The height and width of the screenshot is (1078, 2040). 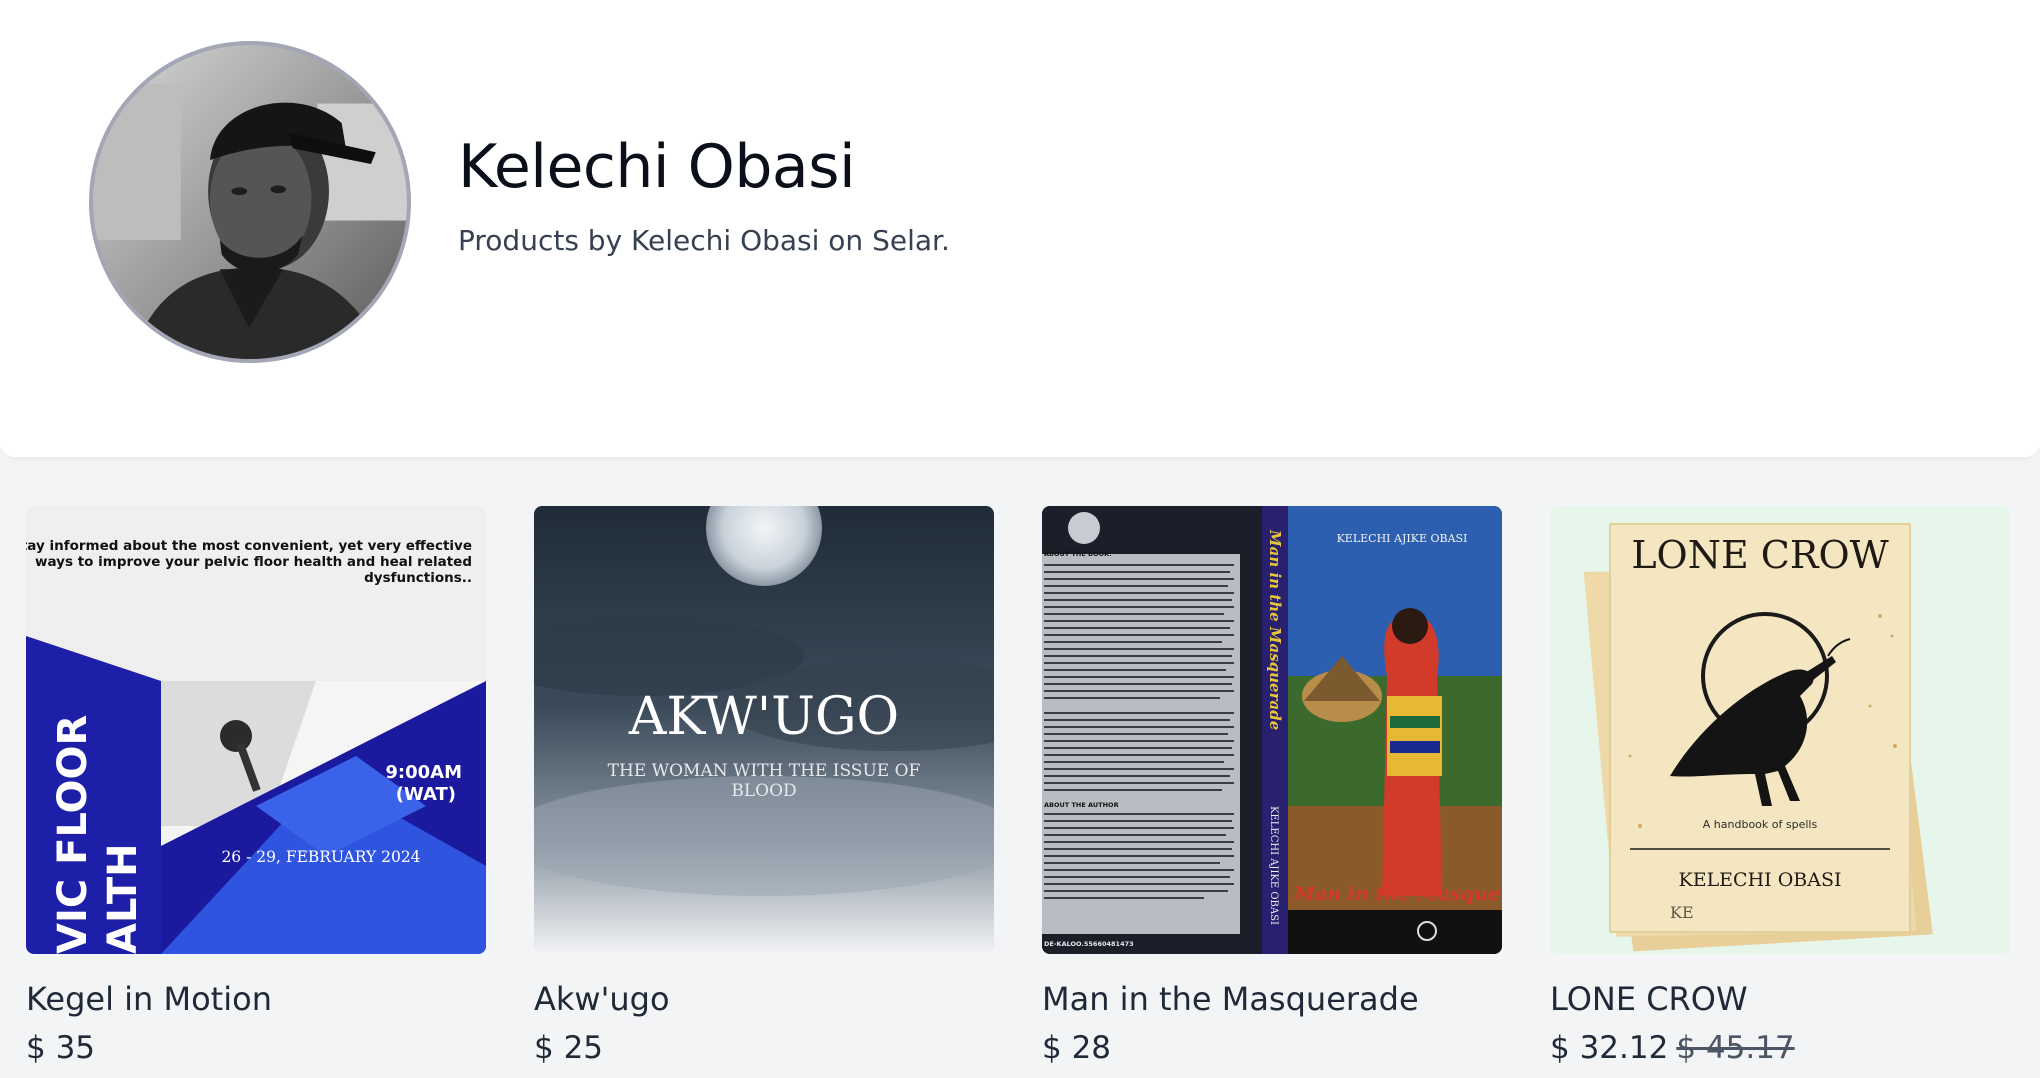 What do you see at coordinates (704, 240) in the screenshot?
I see `store-description: Products by Kelechi Obasi on Selar.` at bounding box center [704, 240].